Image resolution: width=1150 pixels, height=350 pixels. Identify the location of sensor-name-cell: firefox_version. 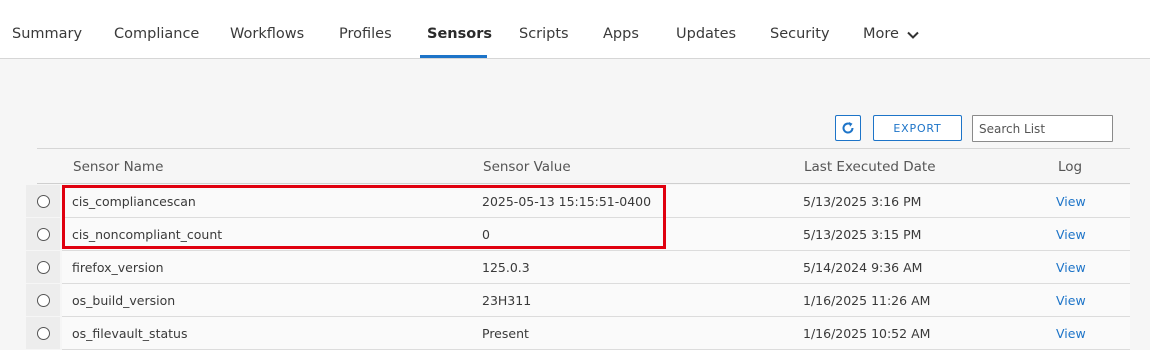
(118, 267).